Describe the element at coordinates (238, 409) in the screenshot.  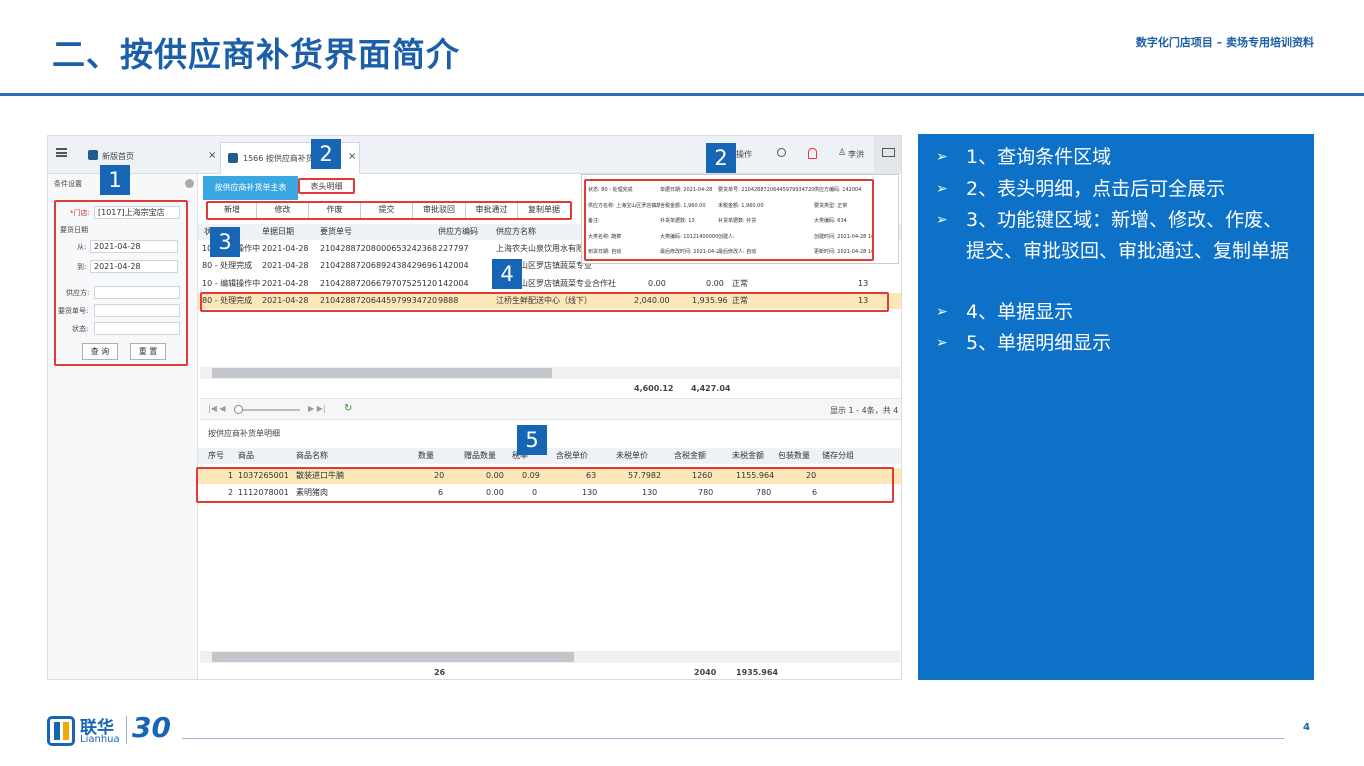
I see `slider-handle` at that location.